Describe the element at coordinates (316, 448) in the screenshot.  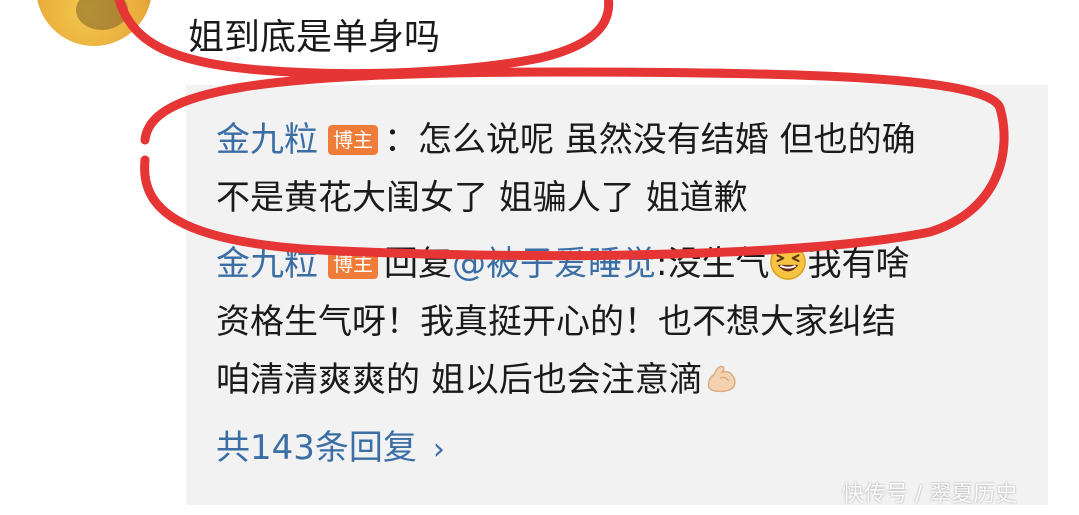
I see `more-replies-label: 共143条回复` at that location.